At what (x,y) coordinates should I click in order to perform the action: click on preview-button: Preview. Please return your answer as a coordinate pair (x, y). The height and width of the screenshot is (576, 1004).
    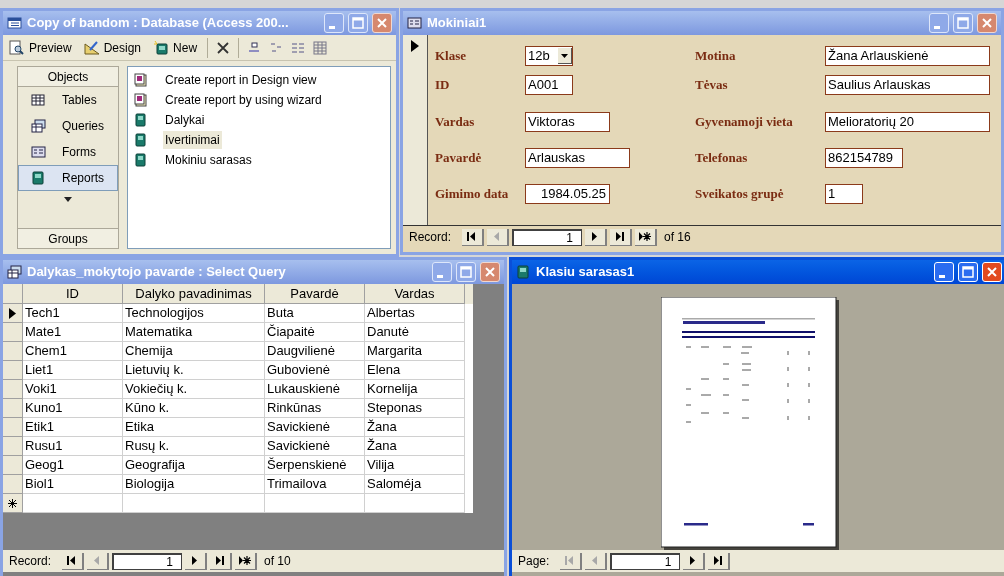
    Looking at the image, I should click on (40, 47).